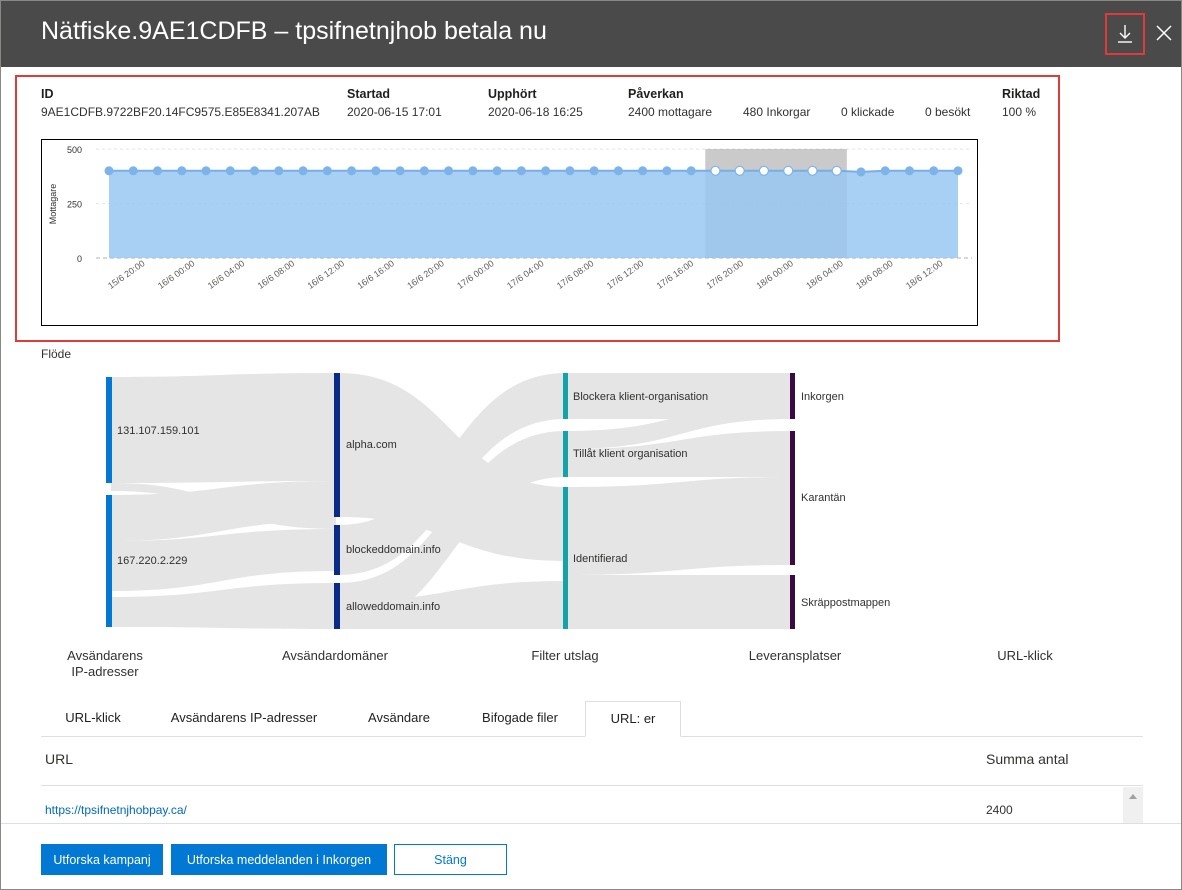  Describe the element at coordinates (93, 718) in the screenshot. I see `tab-url-clicks: URL-klick` at that location.